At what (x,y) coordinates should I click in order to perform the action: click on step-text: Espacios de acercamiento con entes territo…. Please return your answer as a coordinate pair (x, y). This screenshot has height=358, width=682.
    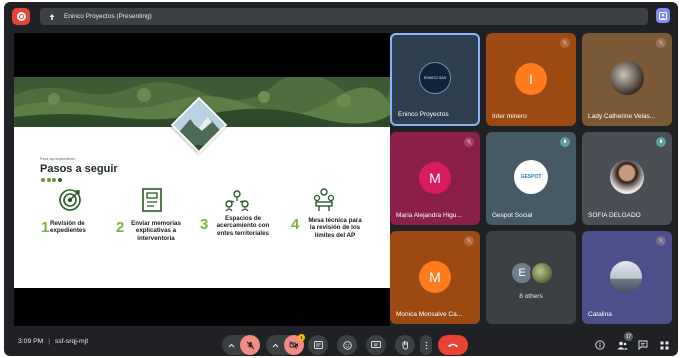
    Looking at the image, I should click on (243, 226).